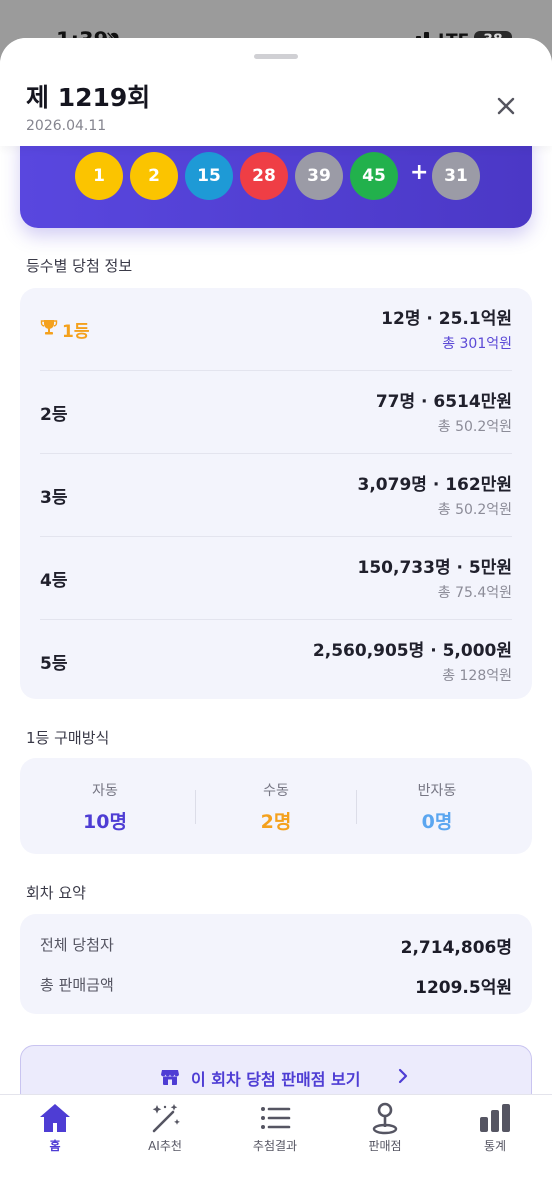 Image resolution: width=552 pixels, height=1200 pixels. I want to click on plus-sign: +, so click(419, 172).